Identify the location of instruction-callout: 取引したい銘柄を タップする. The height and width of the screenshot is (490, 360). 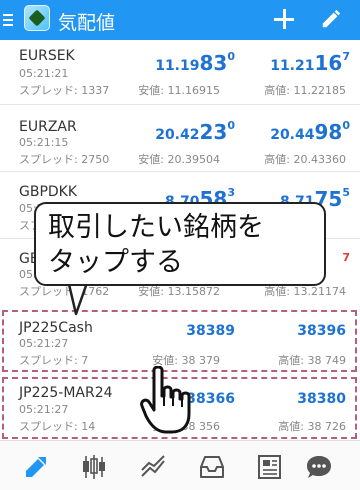
(180, 244).